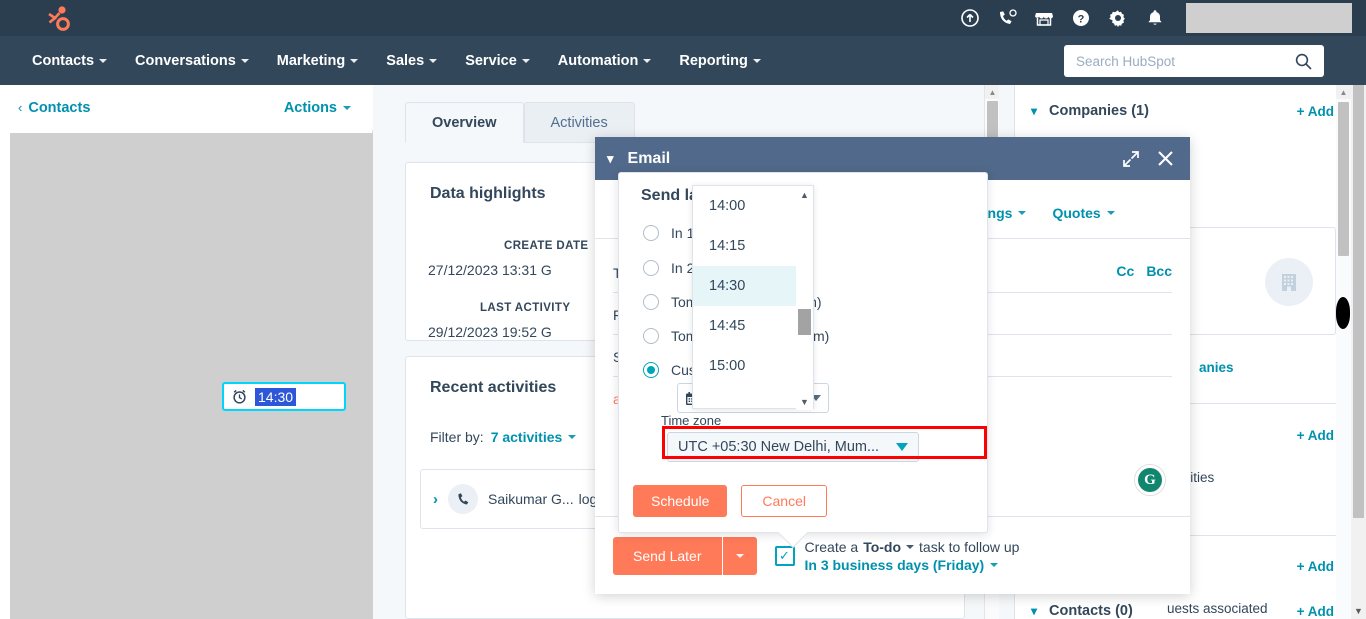 The image size is (1366, 619). Describe the element at coordinates (691, 420) in the screenshot. I see `timezone-label: Time zone` at that location.